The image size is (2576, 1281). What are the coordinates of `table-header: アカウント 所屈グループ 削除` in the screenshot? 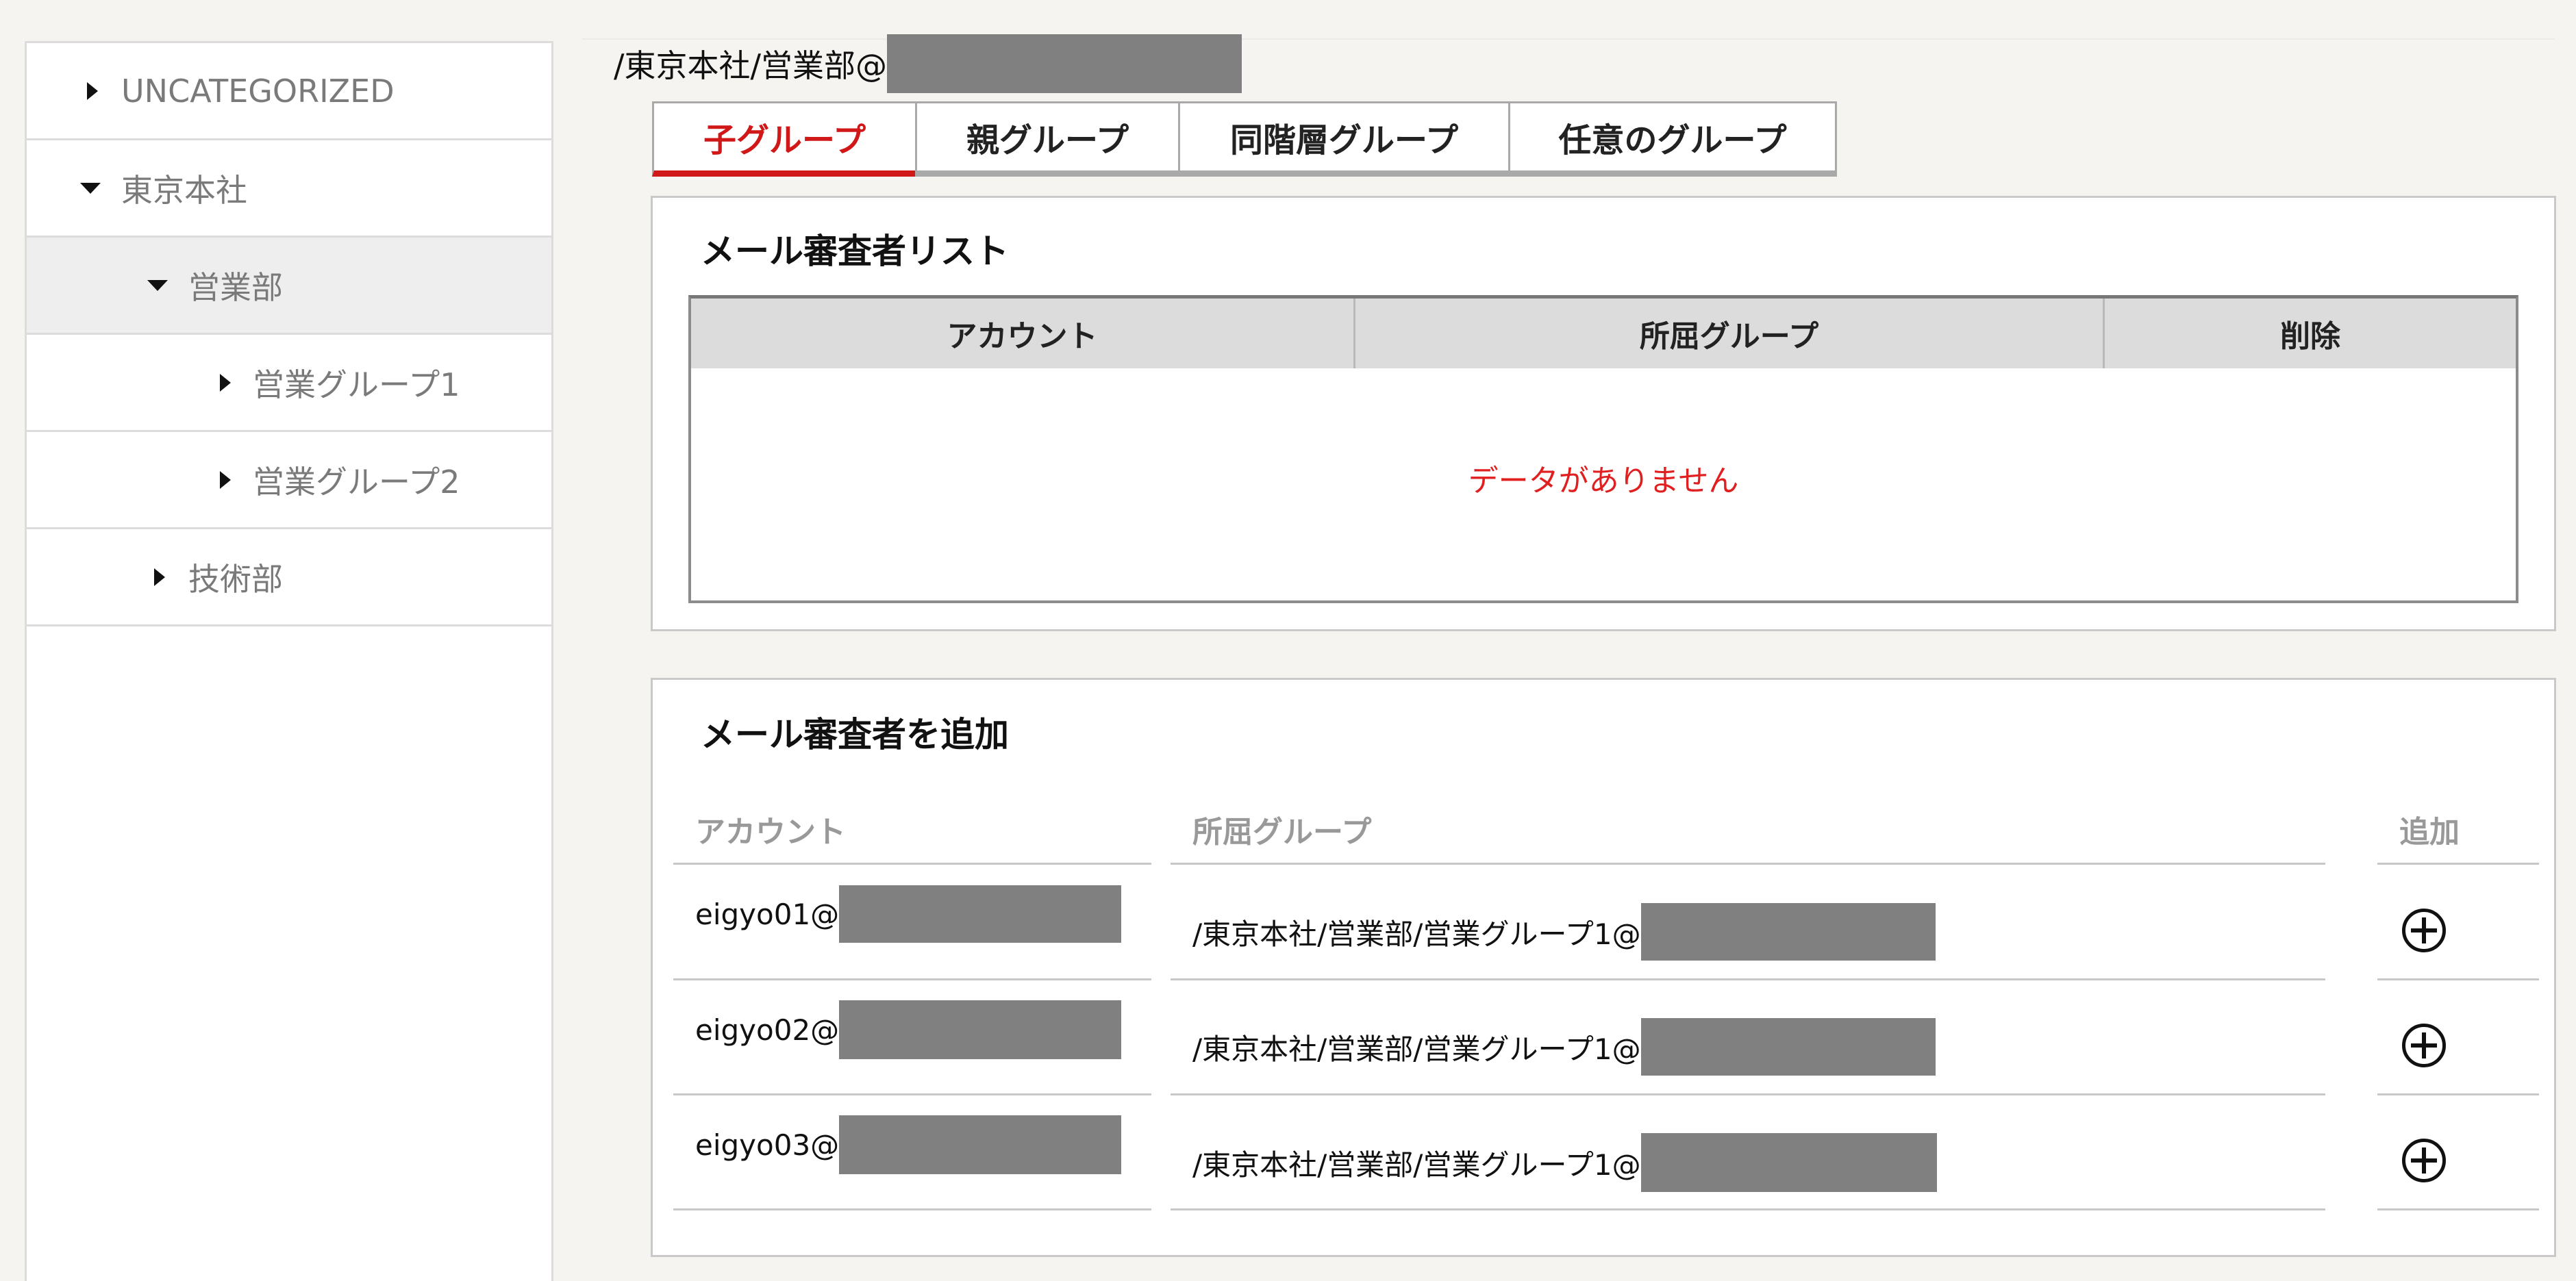 It's located at (1603, 333).